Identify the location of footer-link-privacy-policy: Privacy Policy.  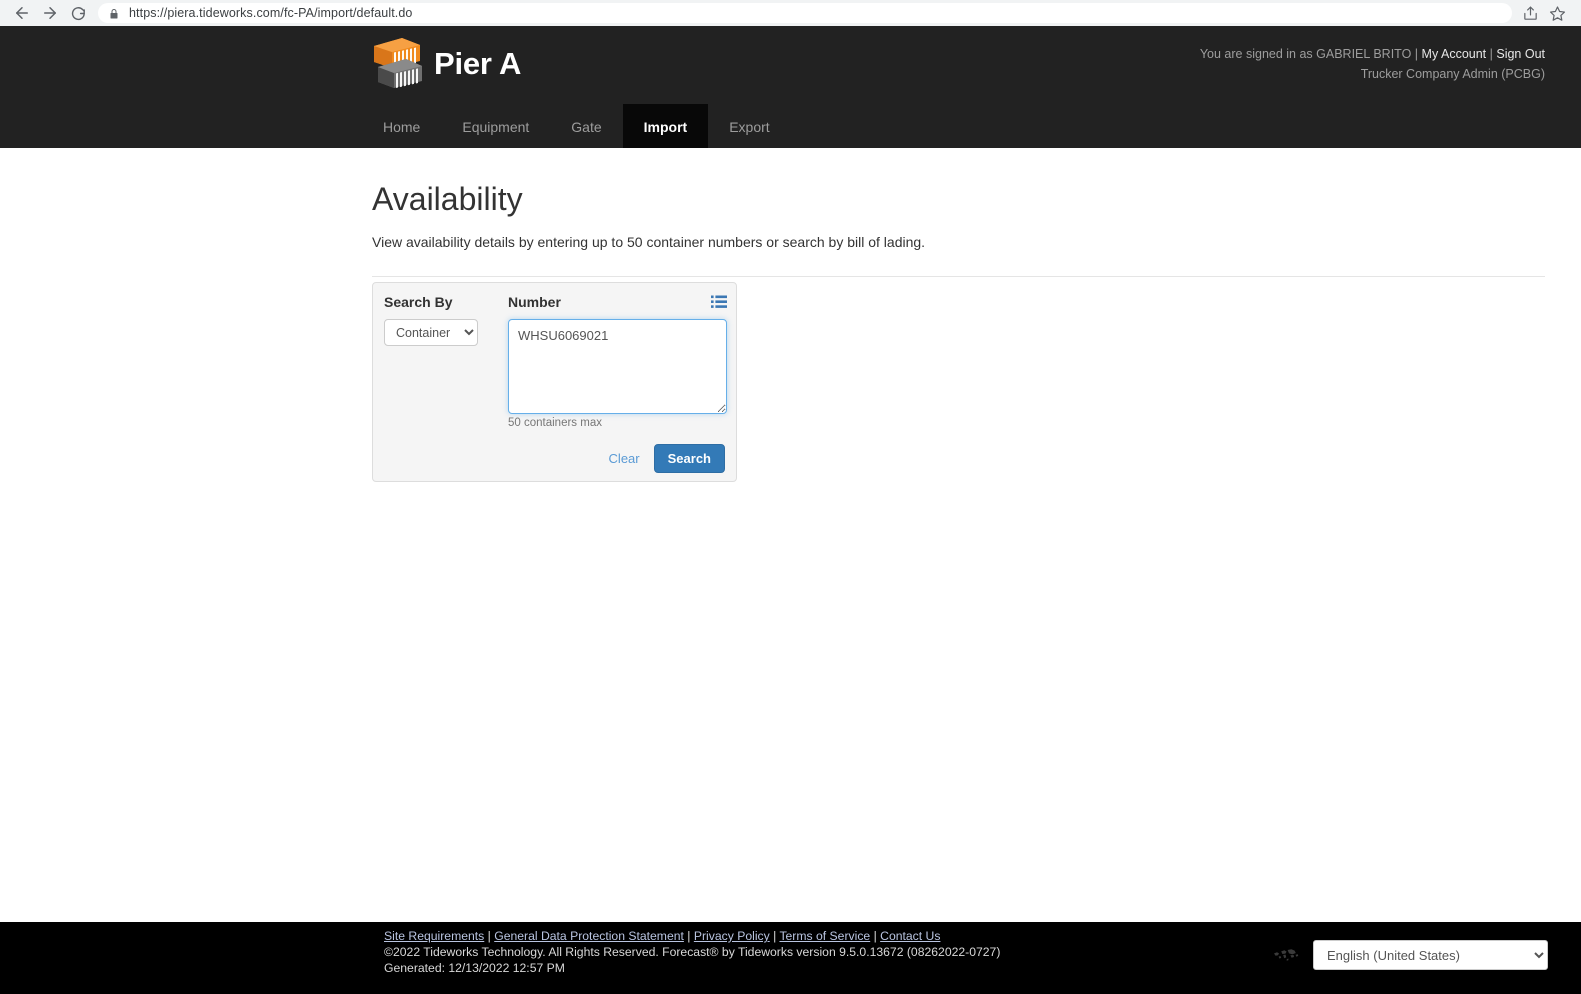
(732, 936).